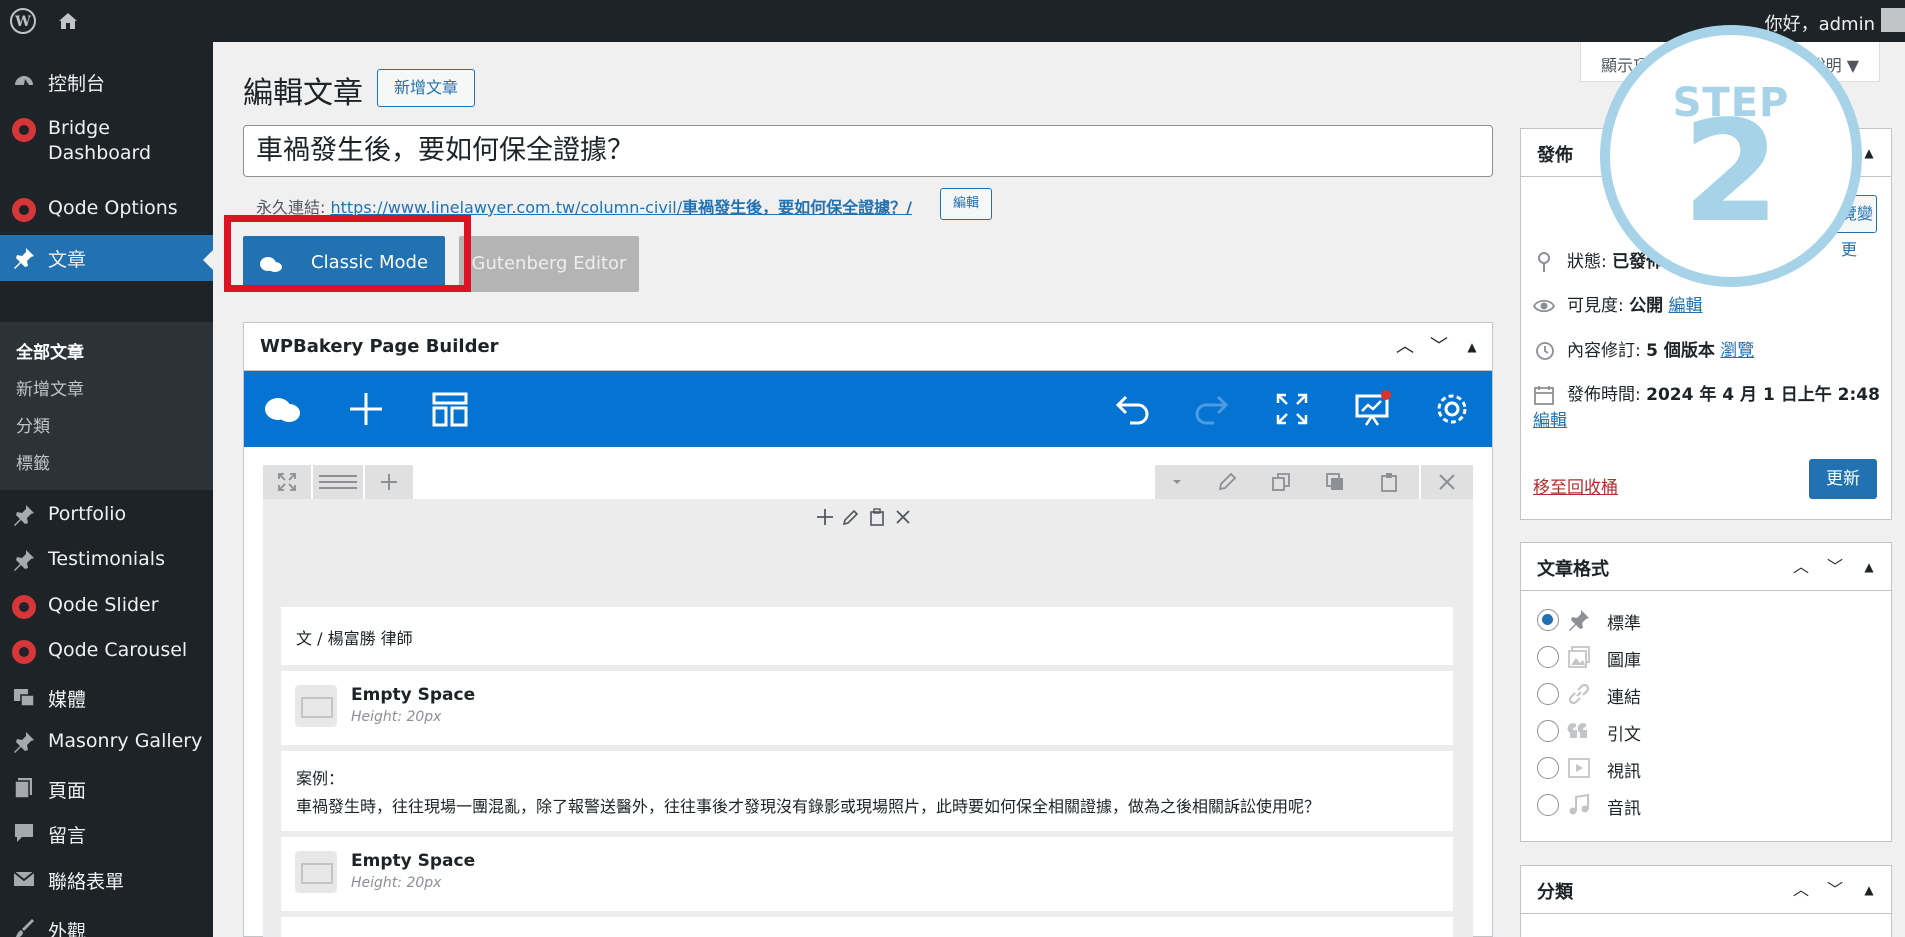  I want to click on sidebar-item-masonry-gallery: Masonry Gallery, so click(106, 743).